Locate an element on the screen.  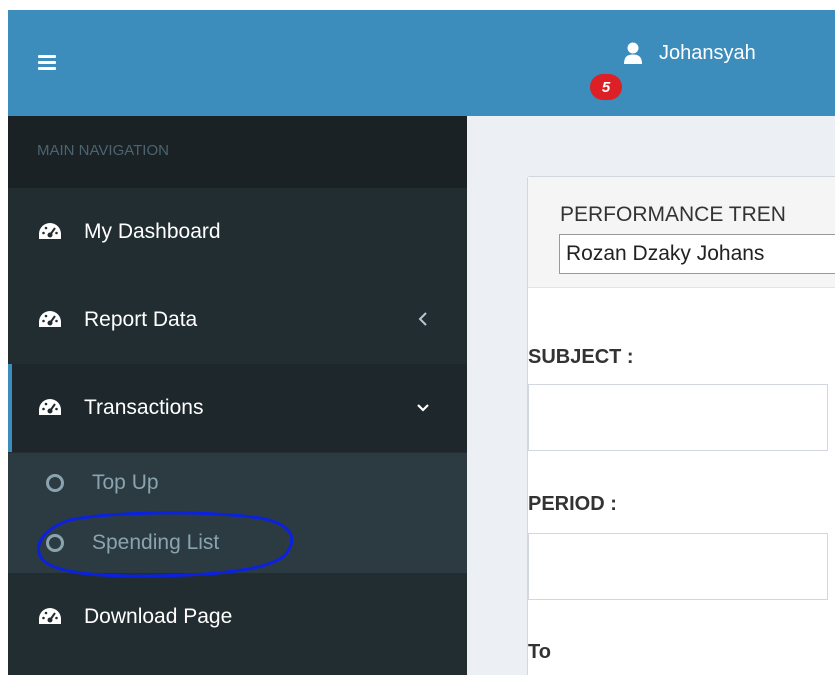
notification-badge: 5 is located at coordinates (606, 87).